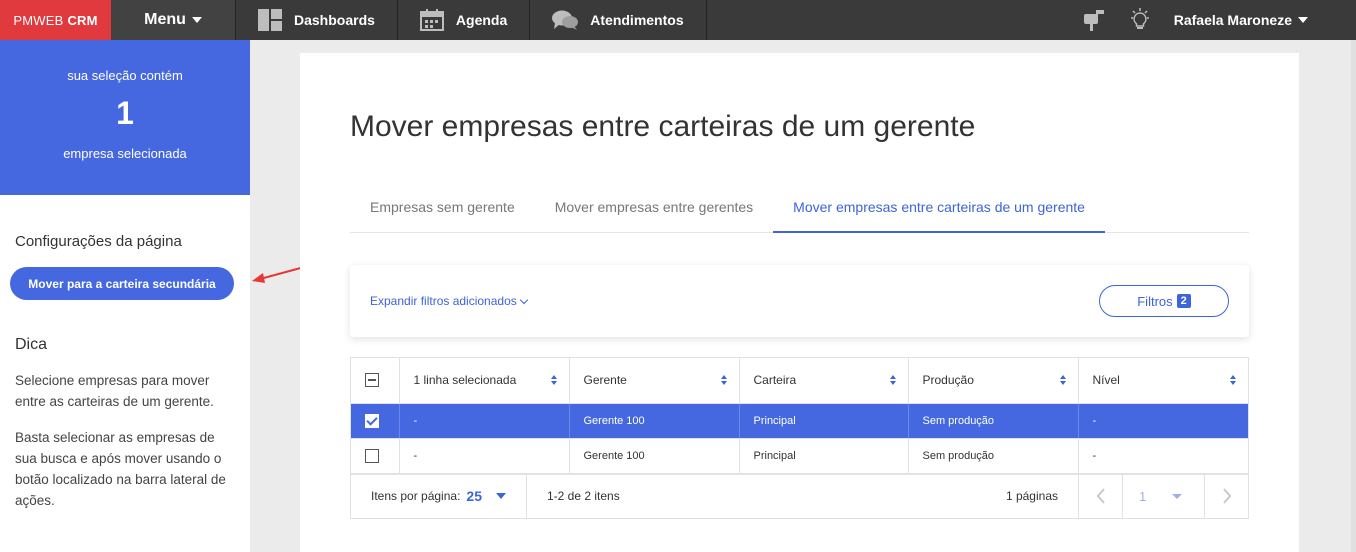 This screenshot has width=1356, height=552. I want to click on filters-count-badge: 2, so click(1183, 301).